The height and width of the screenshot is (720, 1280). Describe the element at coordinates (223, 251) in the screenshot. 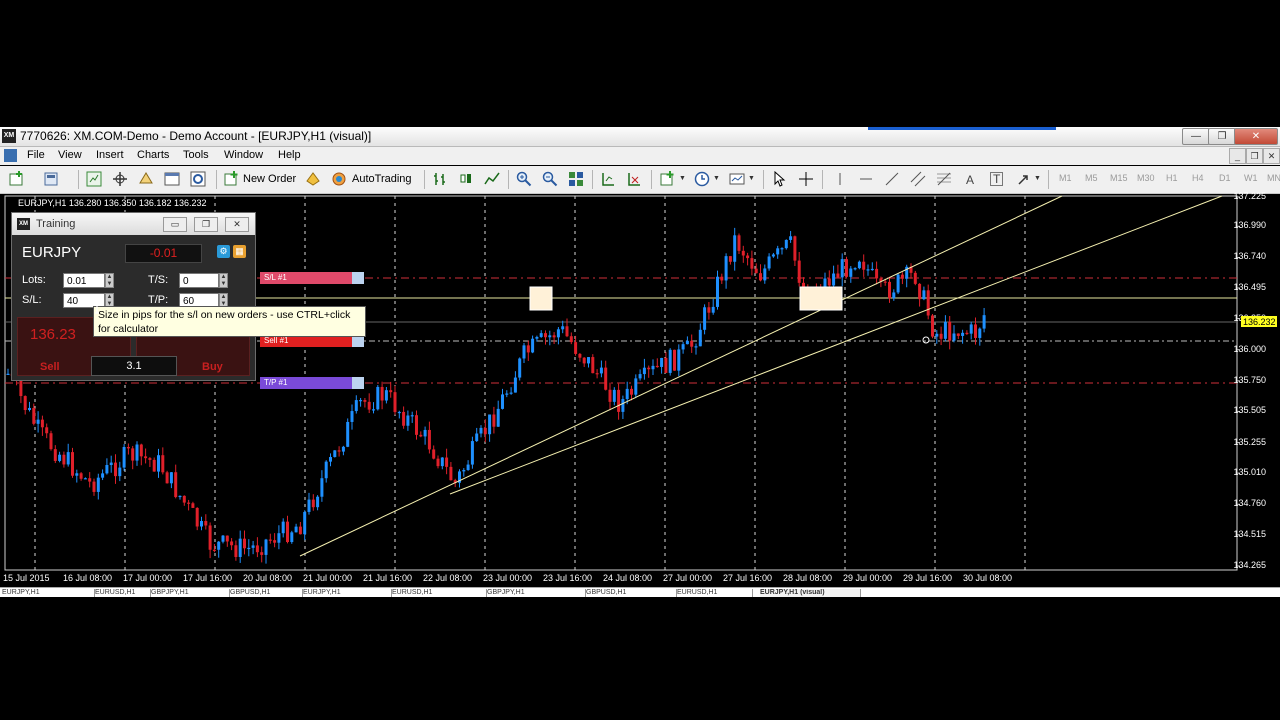

I see `settings-gear-icon: ⚙` at that location.